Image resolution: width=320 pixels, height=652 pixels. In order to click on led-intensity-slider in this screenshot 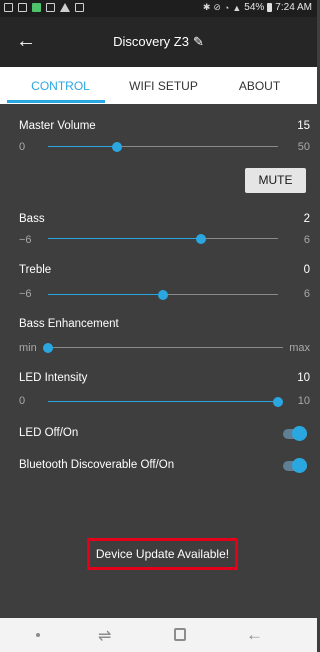, I will do `click(165, 402)`.